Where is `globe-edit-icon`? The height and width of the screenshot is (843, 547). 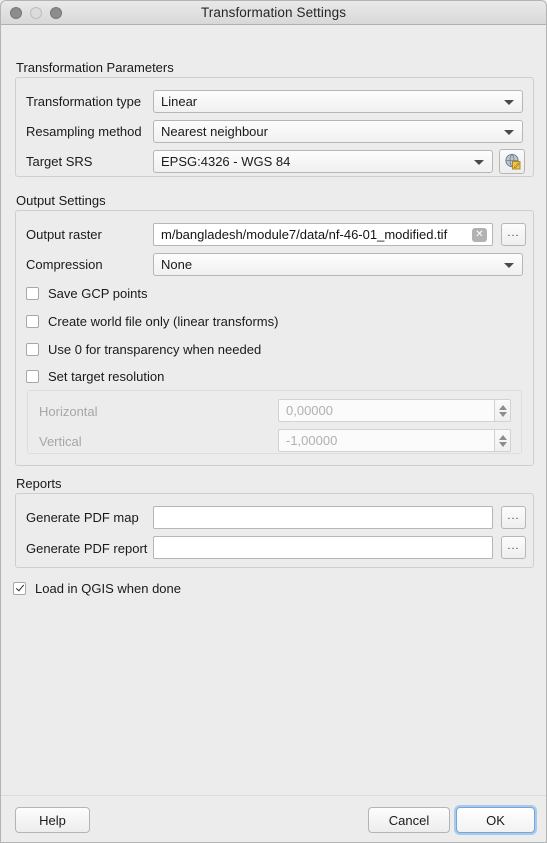
globe-edit-icon is located at coordinates (512, 161).